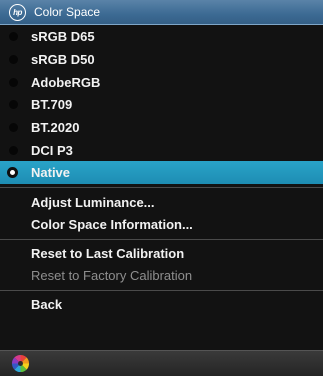 The height and width of the screenshot is (376, 323). What do you see at coordinates (161, 59) in the screenshot?
I see `option-srgb-d50: sRGB D50` at bounding box center [161, 59].